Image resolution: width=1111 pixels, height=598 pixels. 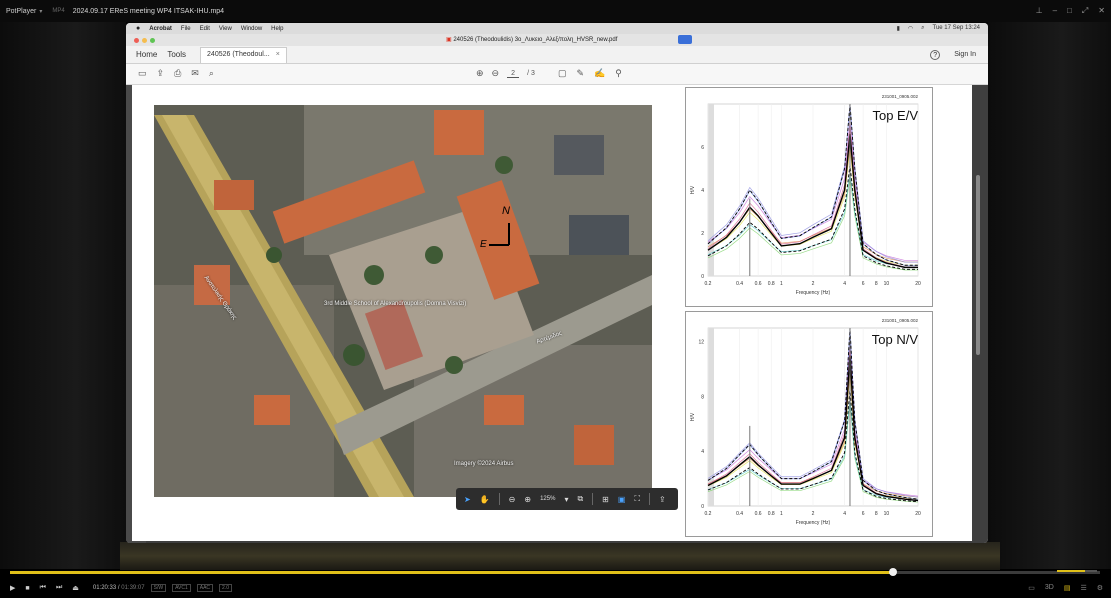 I want to click on search-icon: ⌕, so click(x=922, y=28).